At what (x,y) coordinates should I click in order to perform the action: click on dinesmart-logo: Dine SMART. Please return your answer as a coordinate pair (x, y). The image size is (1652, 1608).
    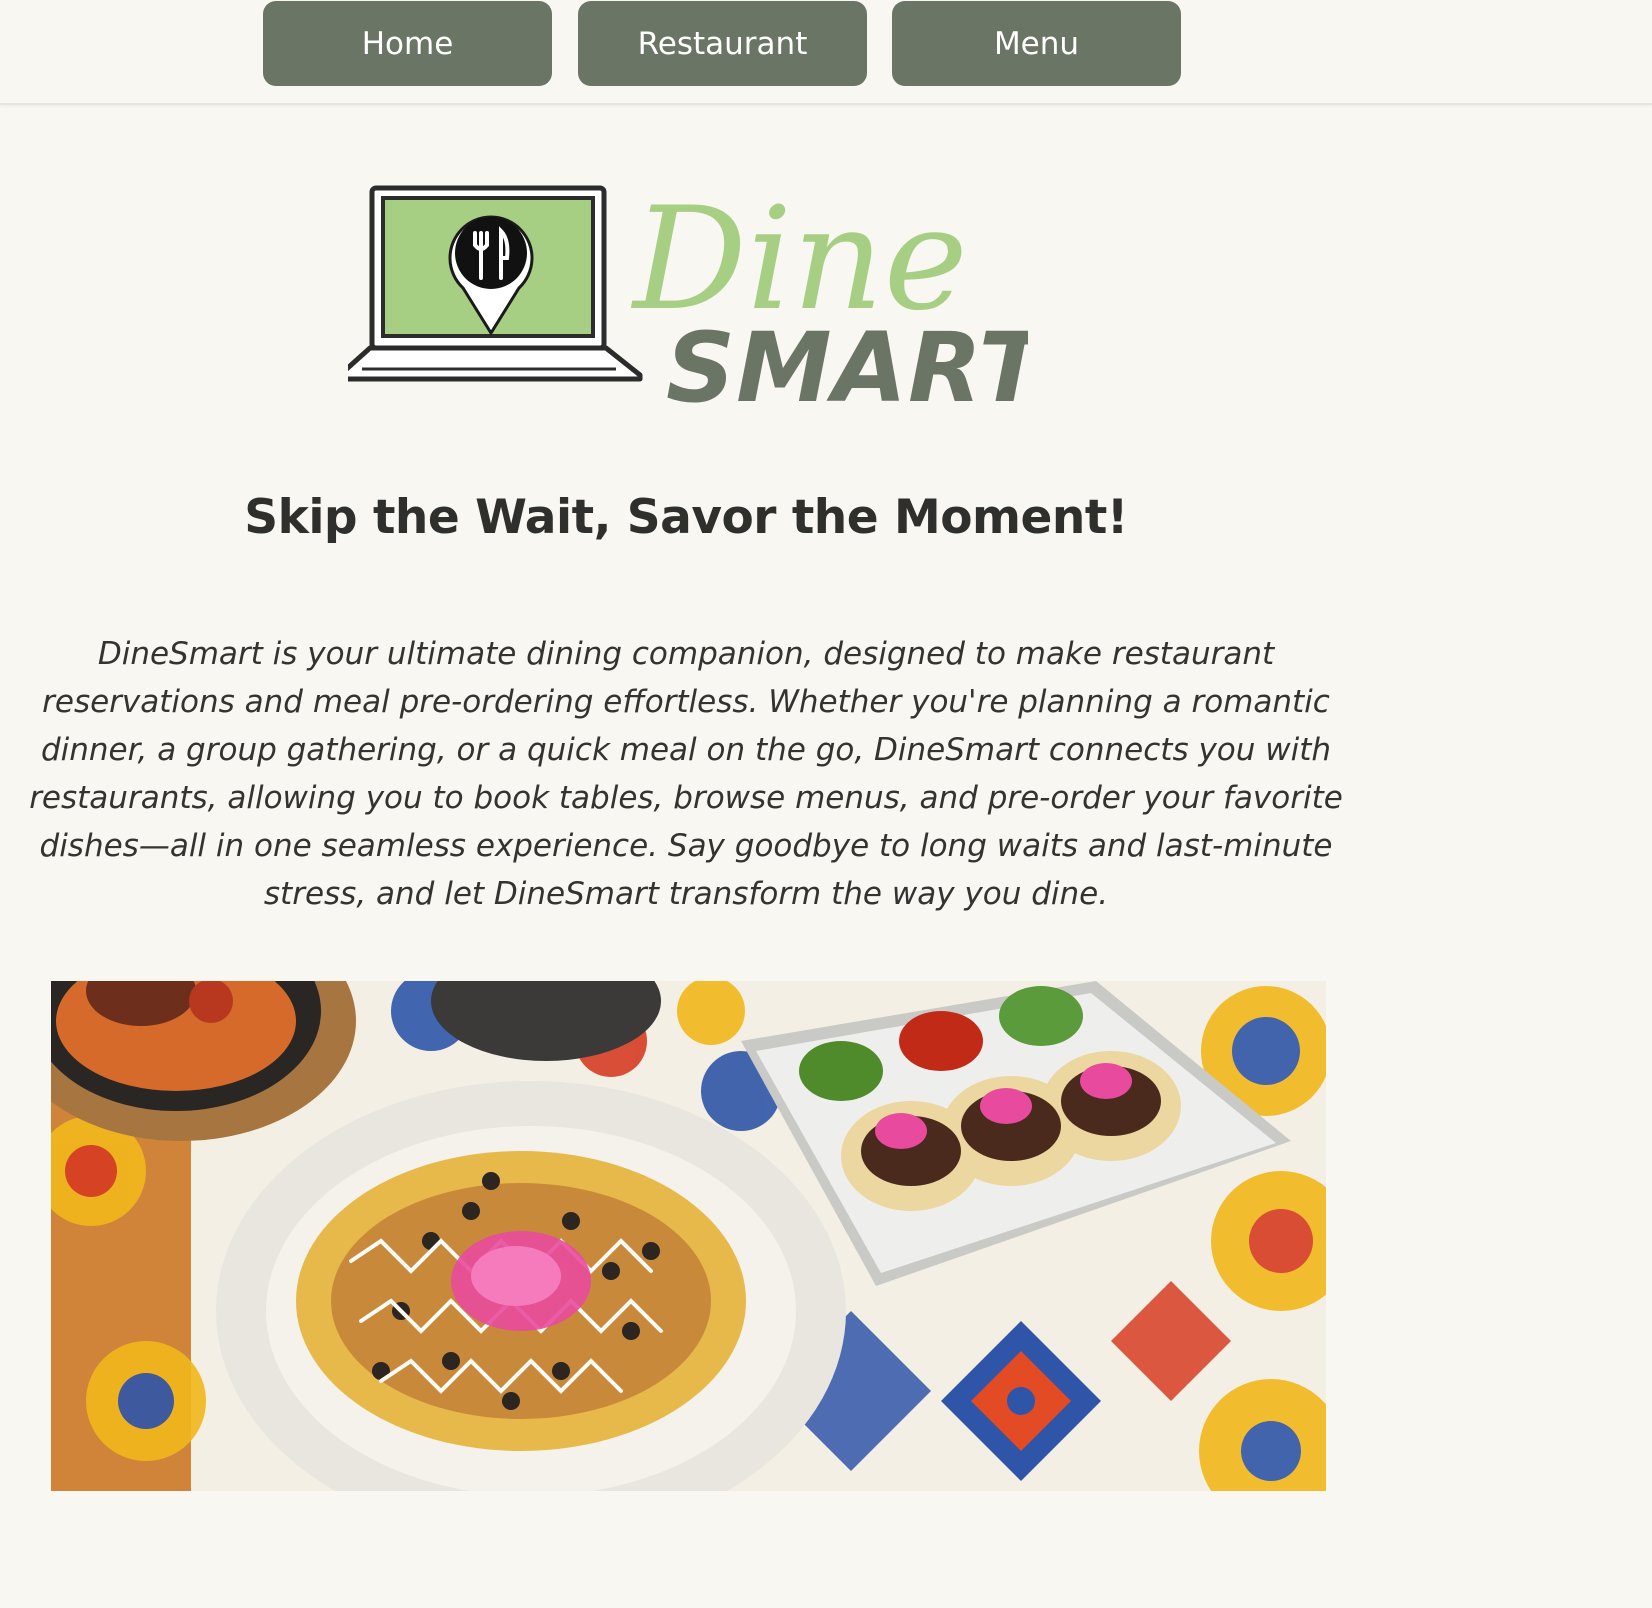
    Looking at the image, I should click on (693, 300).